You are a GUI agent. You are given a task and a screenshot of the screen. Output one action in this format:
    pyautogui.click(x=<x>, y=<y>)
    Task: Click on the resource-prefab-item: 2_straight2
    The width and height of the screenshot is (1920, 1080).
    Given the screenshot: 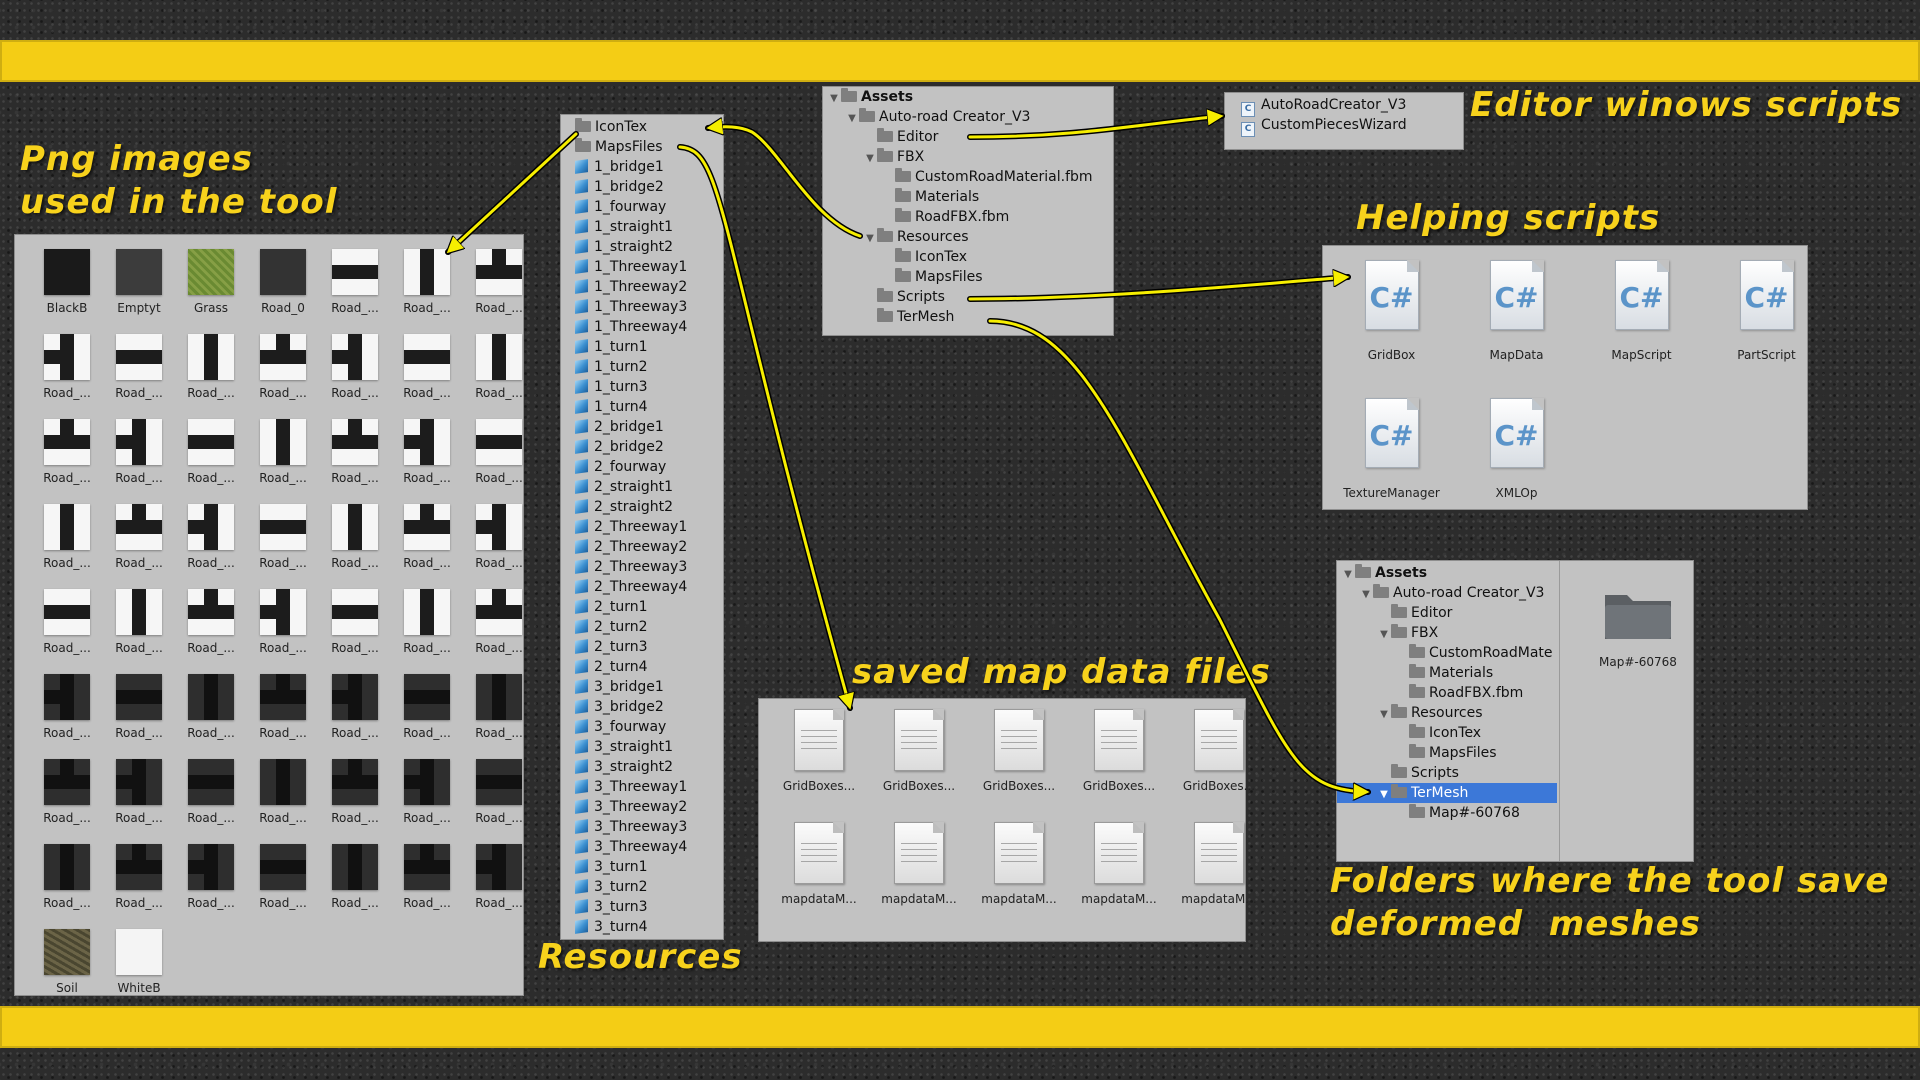 What is the action you would take?
    pyautogui.click(x=642, y=507)
    